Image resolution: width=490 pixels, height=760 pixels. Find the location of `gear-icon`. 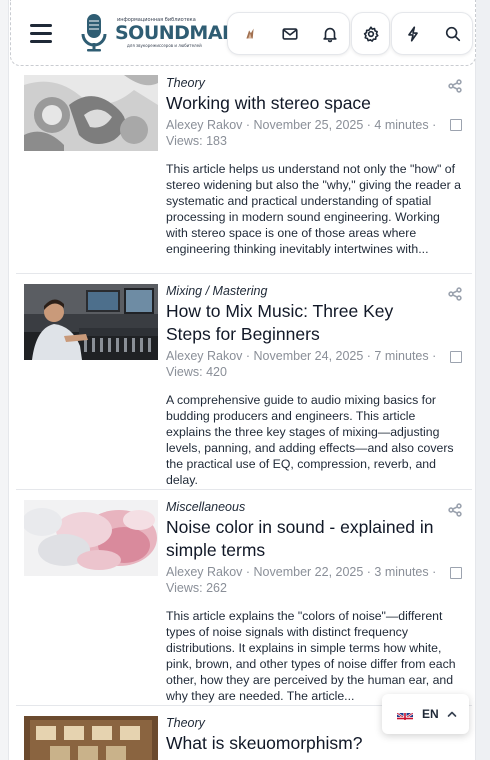

gear-icon is located at coordinates (371, 33).